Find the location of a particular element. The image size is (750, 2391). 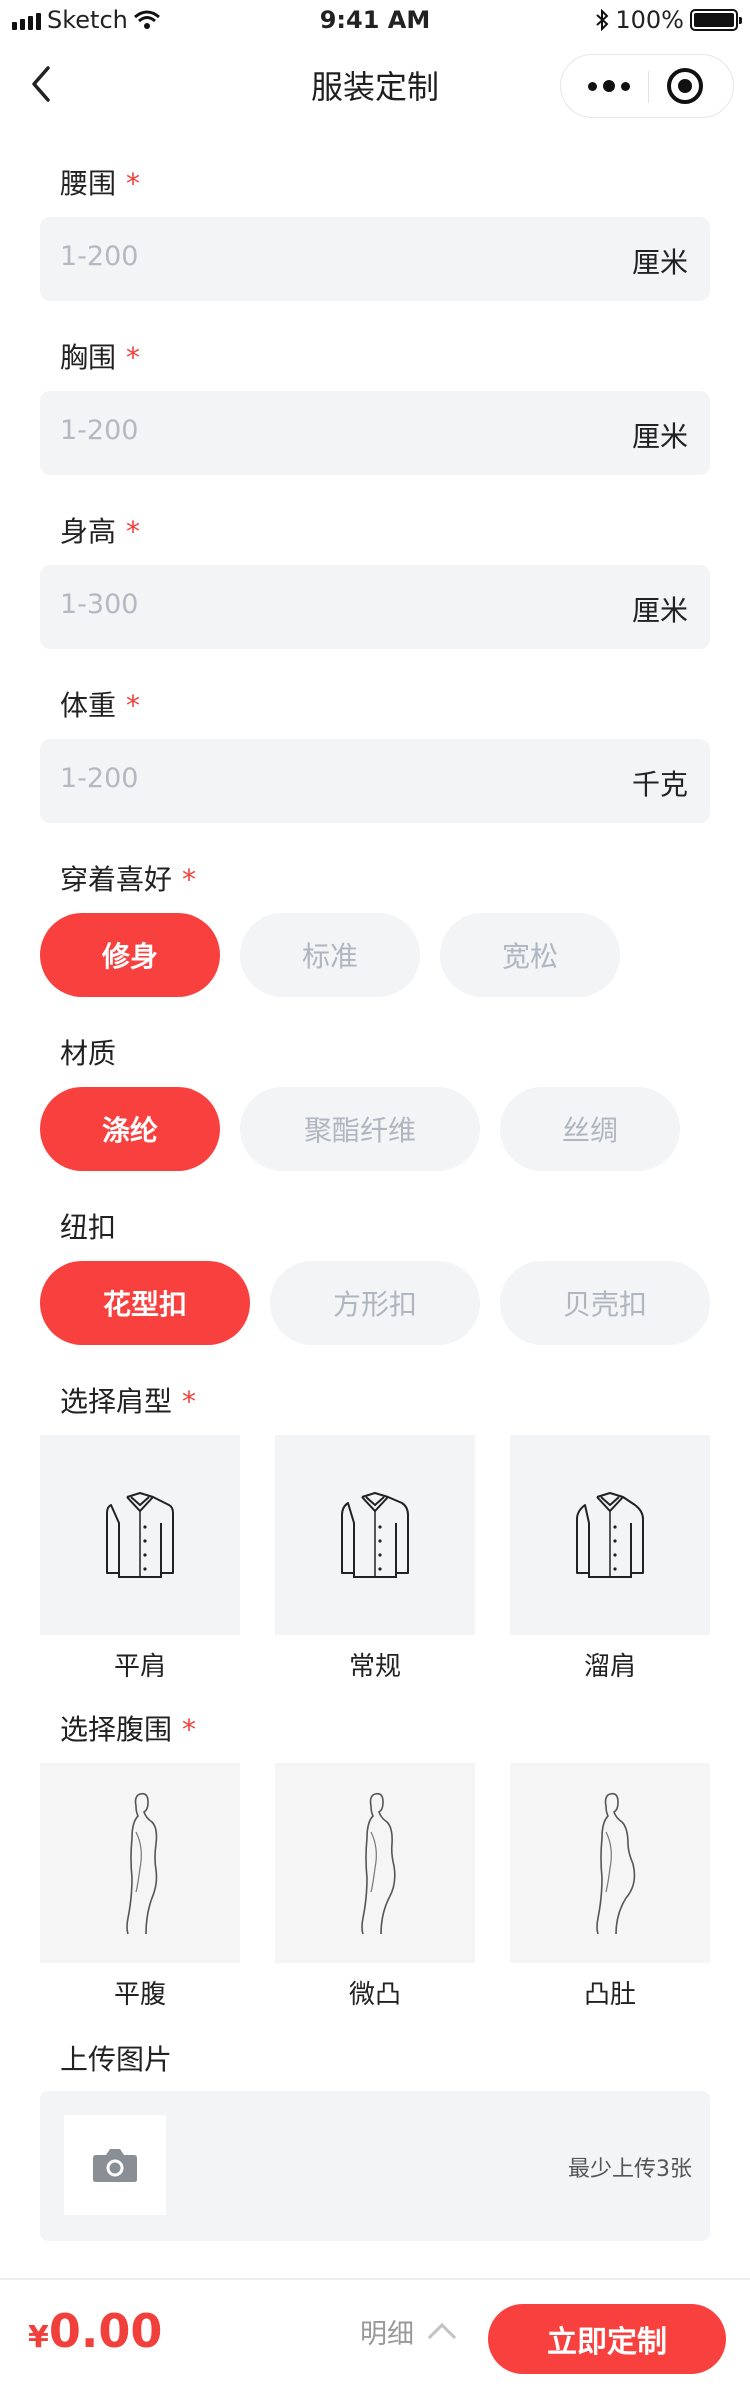

shoulder-label-text: 选择肩型 is located at coordinates (116, 1401).